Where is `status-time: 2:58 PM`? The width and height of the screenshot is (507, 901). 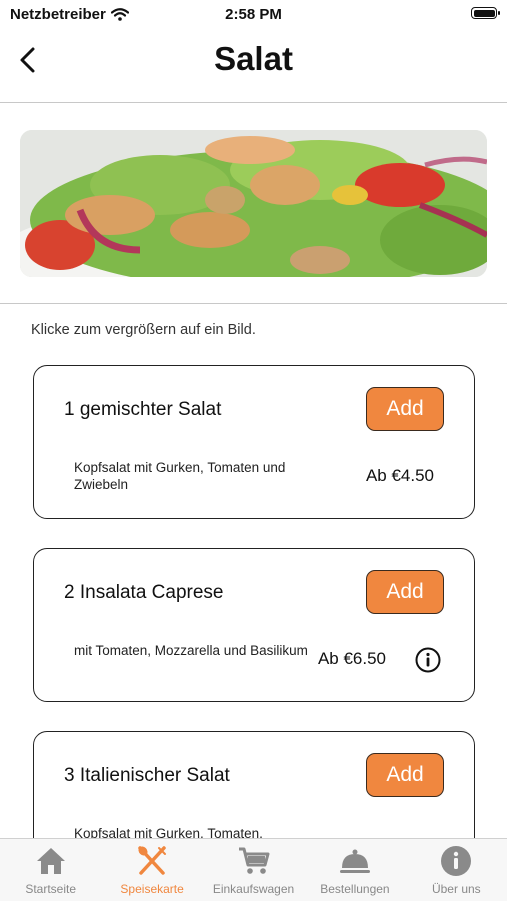 status-time: 2:58 PM is located at coordinates (253, 14).